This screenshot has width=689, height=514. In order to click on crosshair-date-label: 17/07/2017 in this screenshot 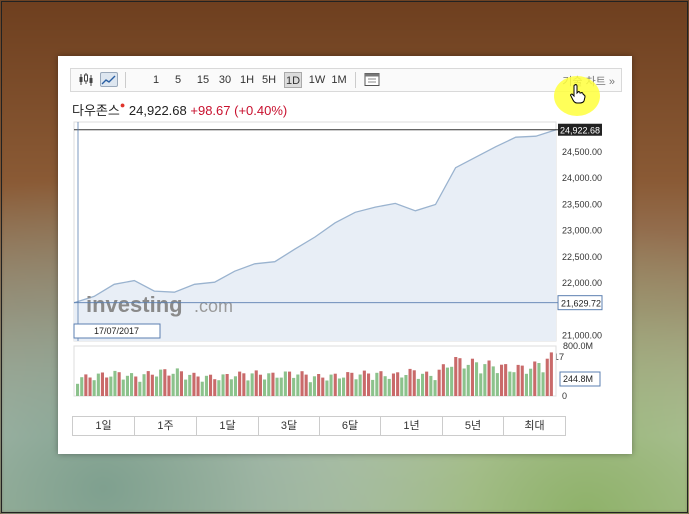, I will do `click(116, 331)`.